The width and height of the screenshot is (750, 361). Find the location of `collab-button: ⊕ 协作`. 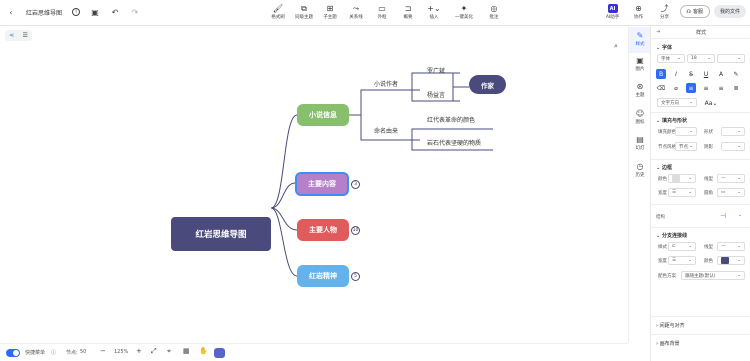

collab-button: ⊕ 协作 is located at coordinates (639, 11).